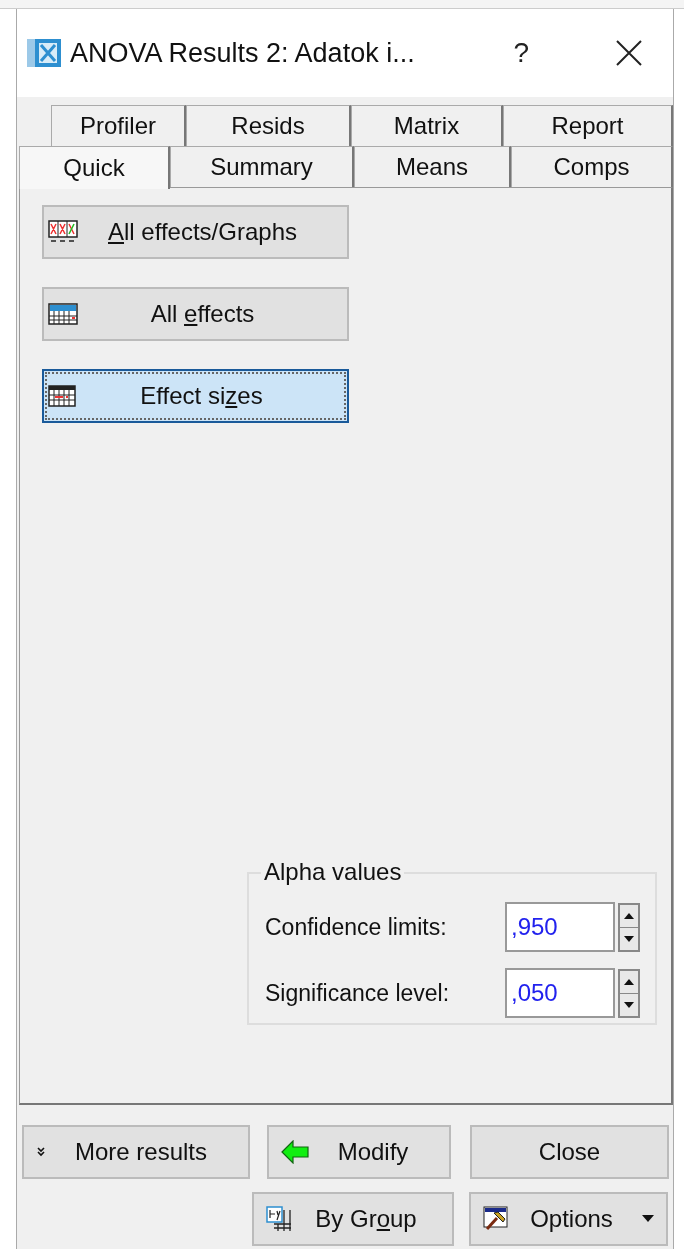  What do you see at coordinates (432, 166) in the screenshot?
I see `tab: Means` at bounding box center [432, 166].